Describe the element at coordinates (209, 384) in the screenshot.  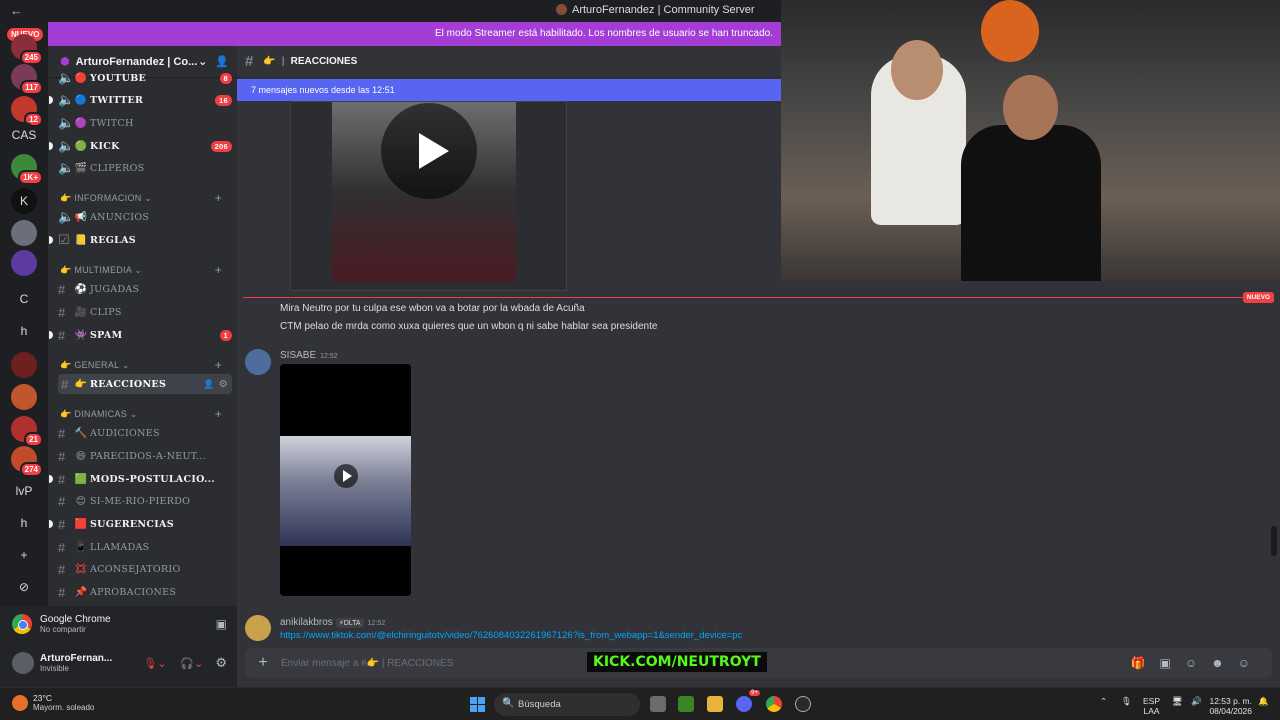
I see `invite-icon: 👤` at that location.